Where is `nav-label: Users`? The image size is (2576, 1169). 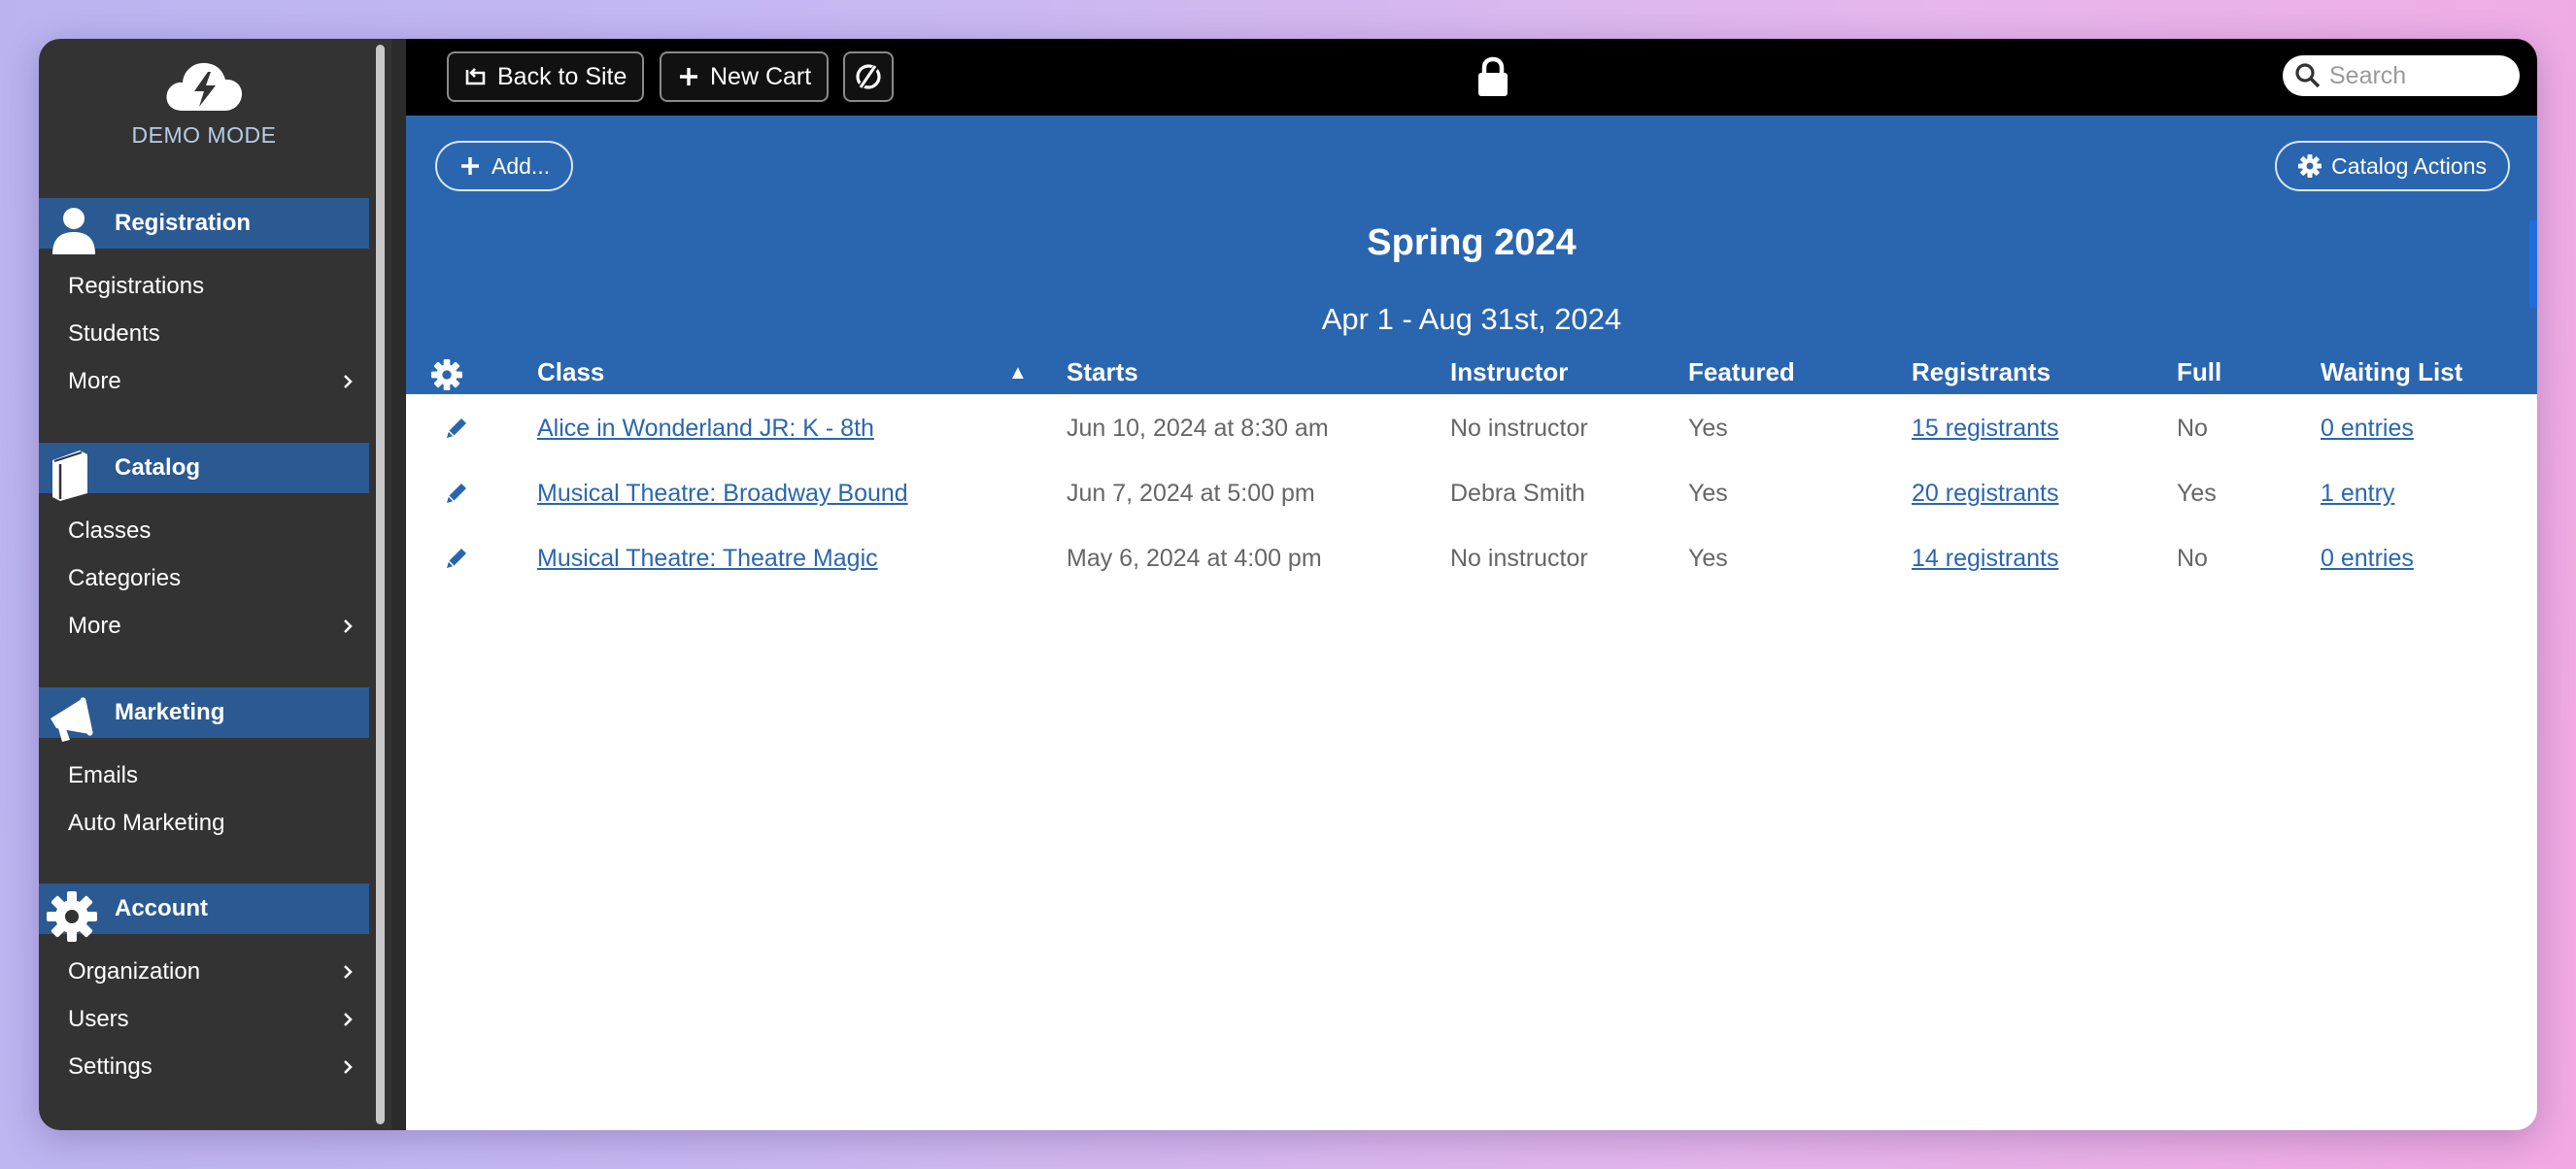
nav-label: Users is located at coordinates (98, 1019).